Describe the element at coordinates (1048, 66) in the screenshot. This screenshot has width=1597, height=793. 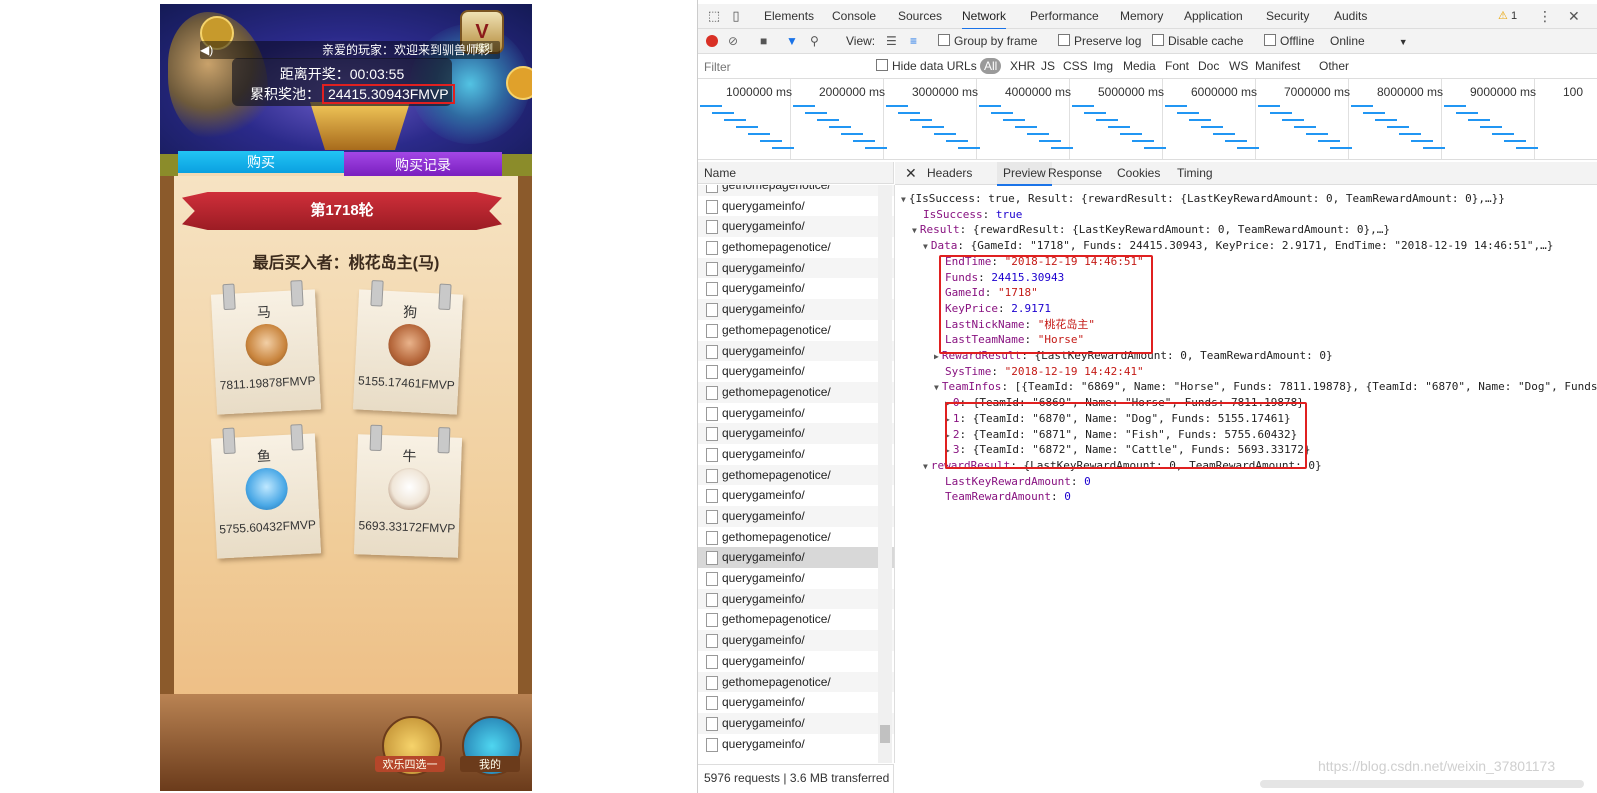
I see `filter-type-js: JS` at that location.